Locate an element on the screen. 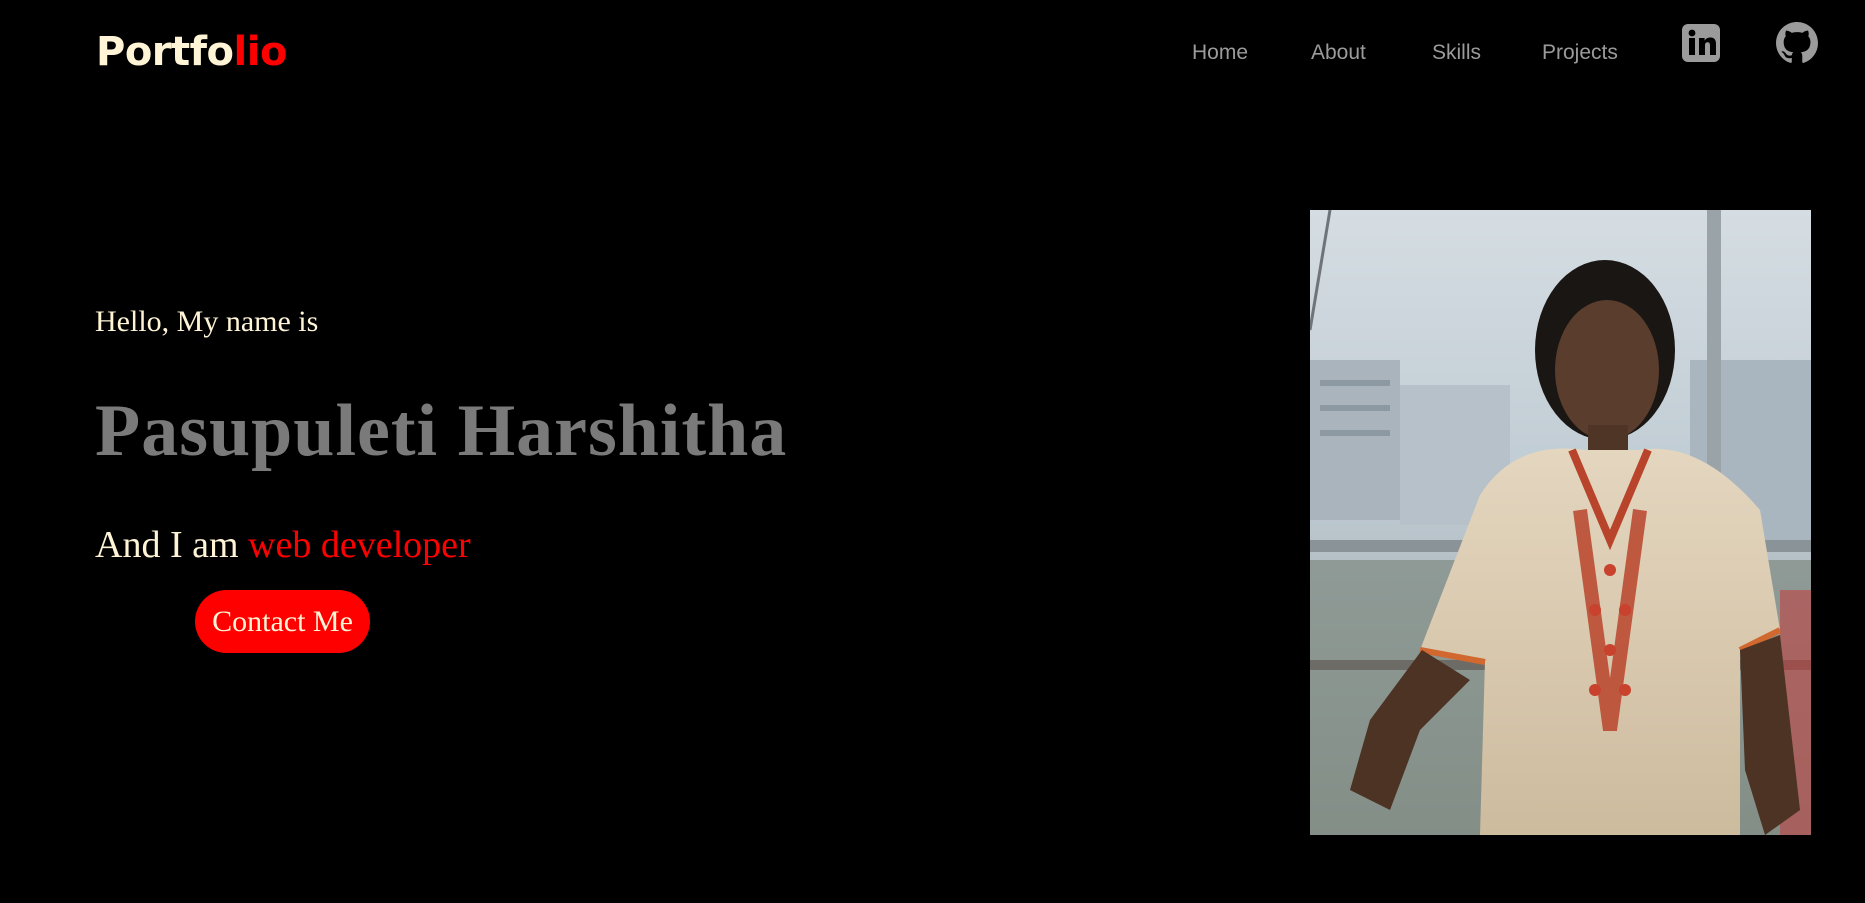 The height and width of the screenshot is (903, 1865). contact-me-button: Contact Me is located at coordinates (282, 621).